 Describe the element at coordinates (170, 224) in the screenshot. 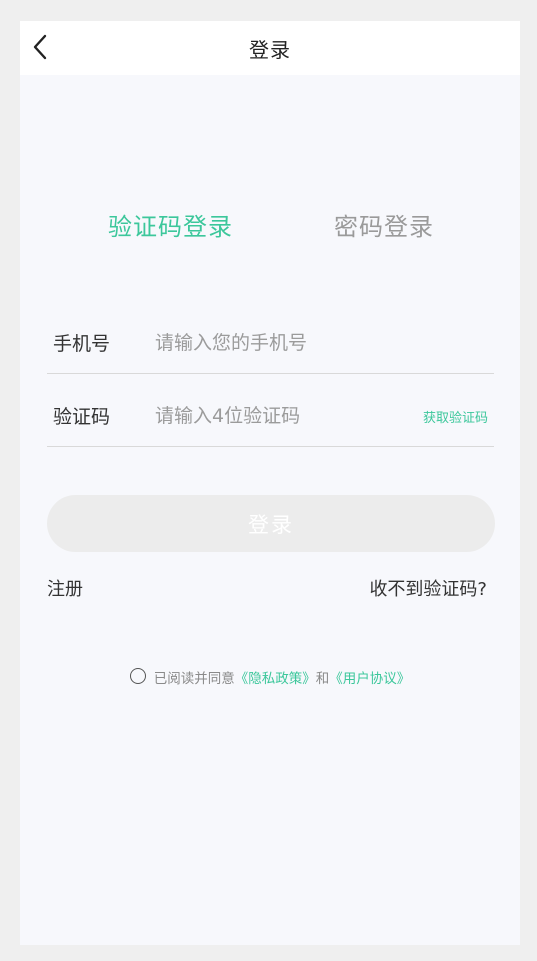

I see `tab-sms-login: 验证码登录` at that location.